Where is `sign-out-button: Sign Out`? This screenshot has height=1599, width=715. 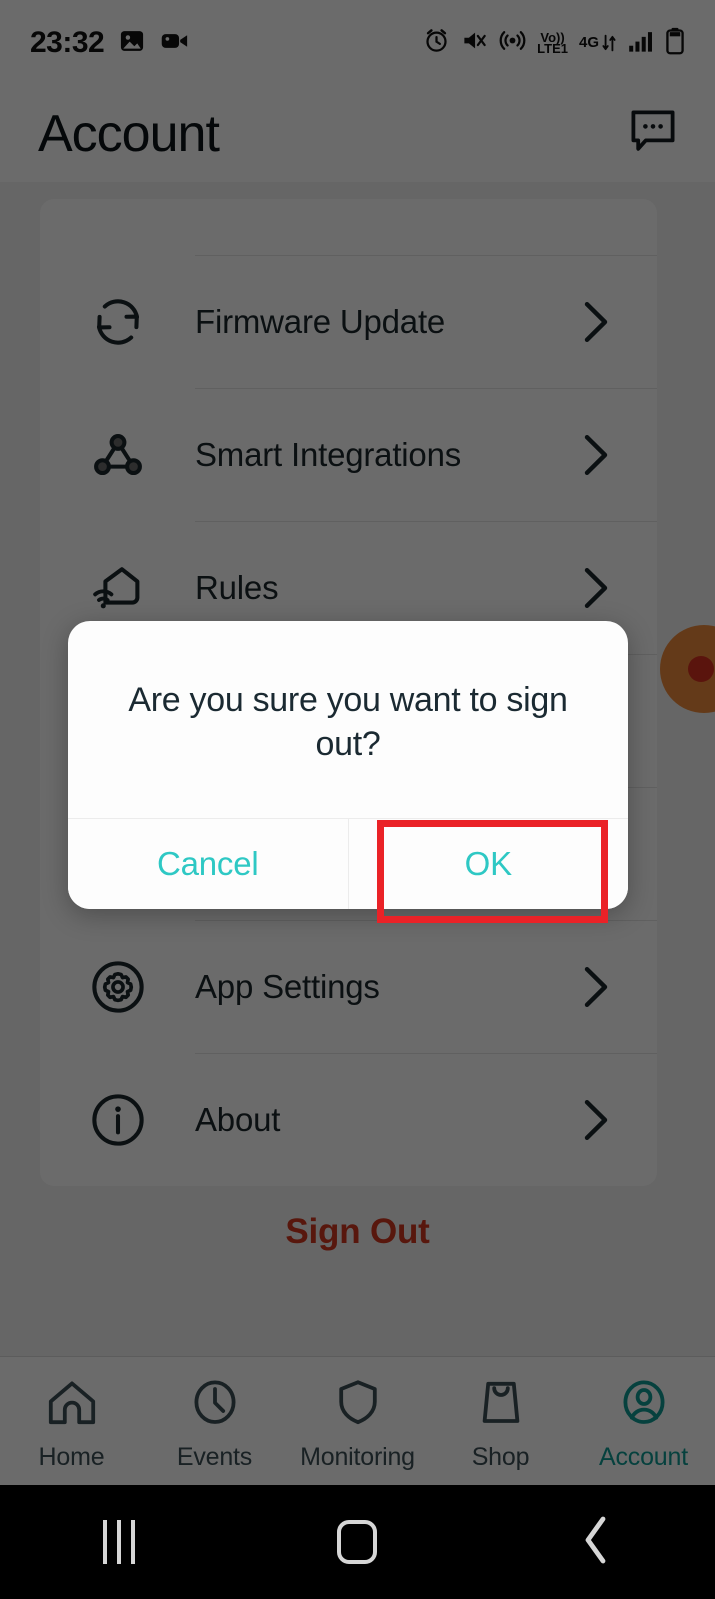
sign-out-button: Sign Out is located at coordinates (357, 1232).